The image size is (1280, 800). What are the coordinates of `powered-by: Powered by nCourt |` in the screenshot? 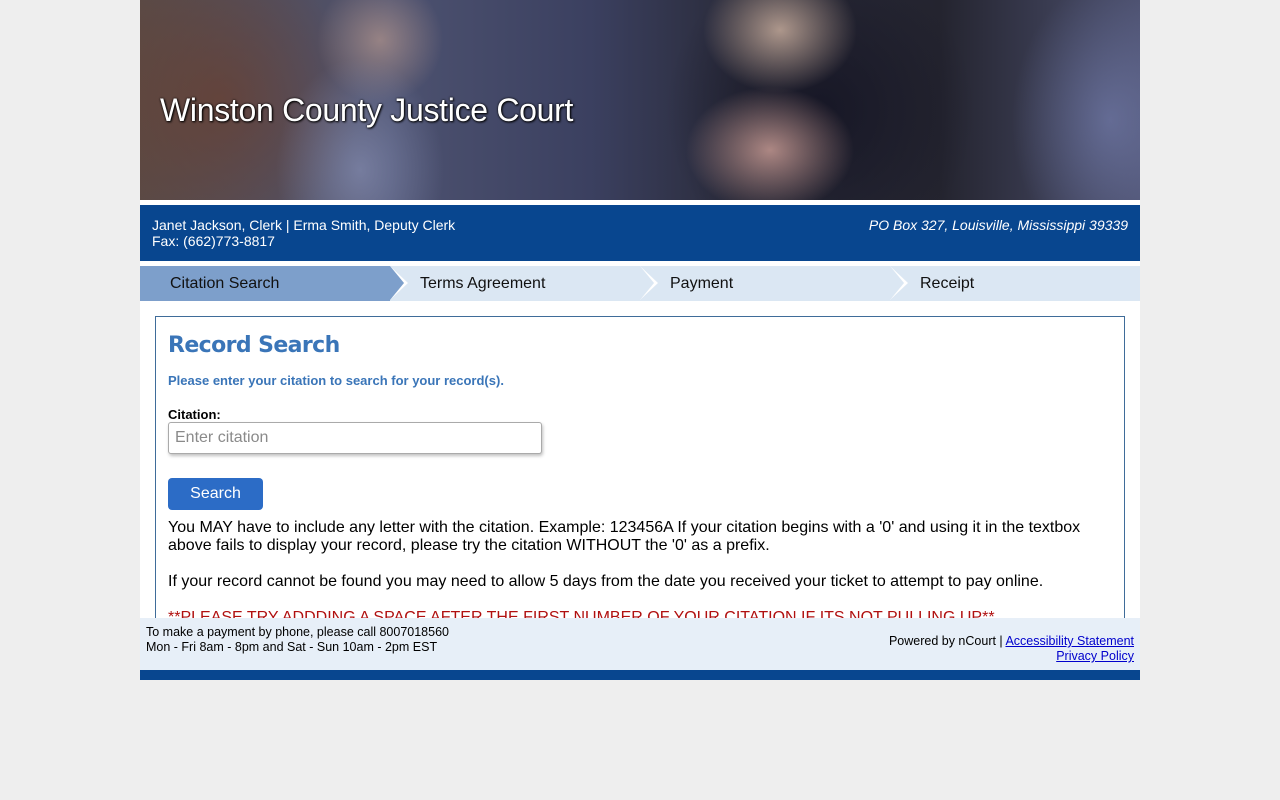 It's located at (947, 641).